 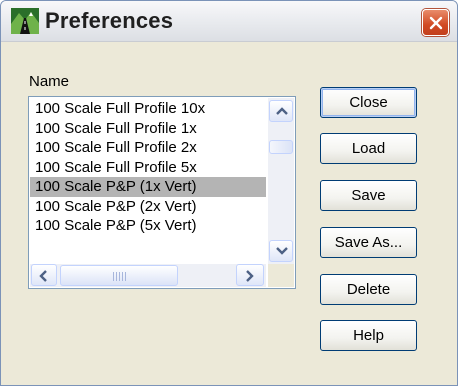 I want to click on list-item: 100 Scale P&P (2x Vert), so click(x=148, y=207).